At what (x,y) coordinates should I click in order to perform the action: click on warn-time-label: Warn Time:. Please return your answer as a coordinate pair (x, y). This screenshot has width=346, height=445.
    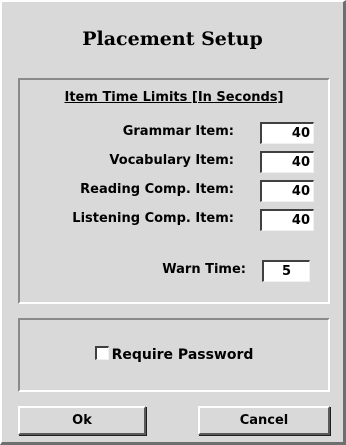
    Looking at the image, I should click on (204, 269).